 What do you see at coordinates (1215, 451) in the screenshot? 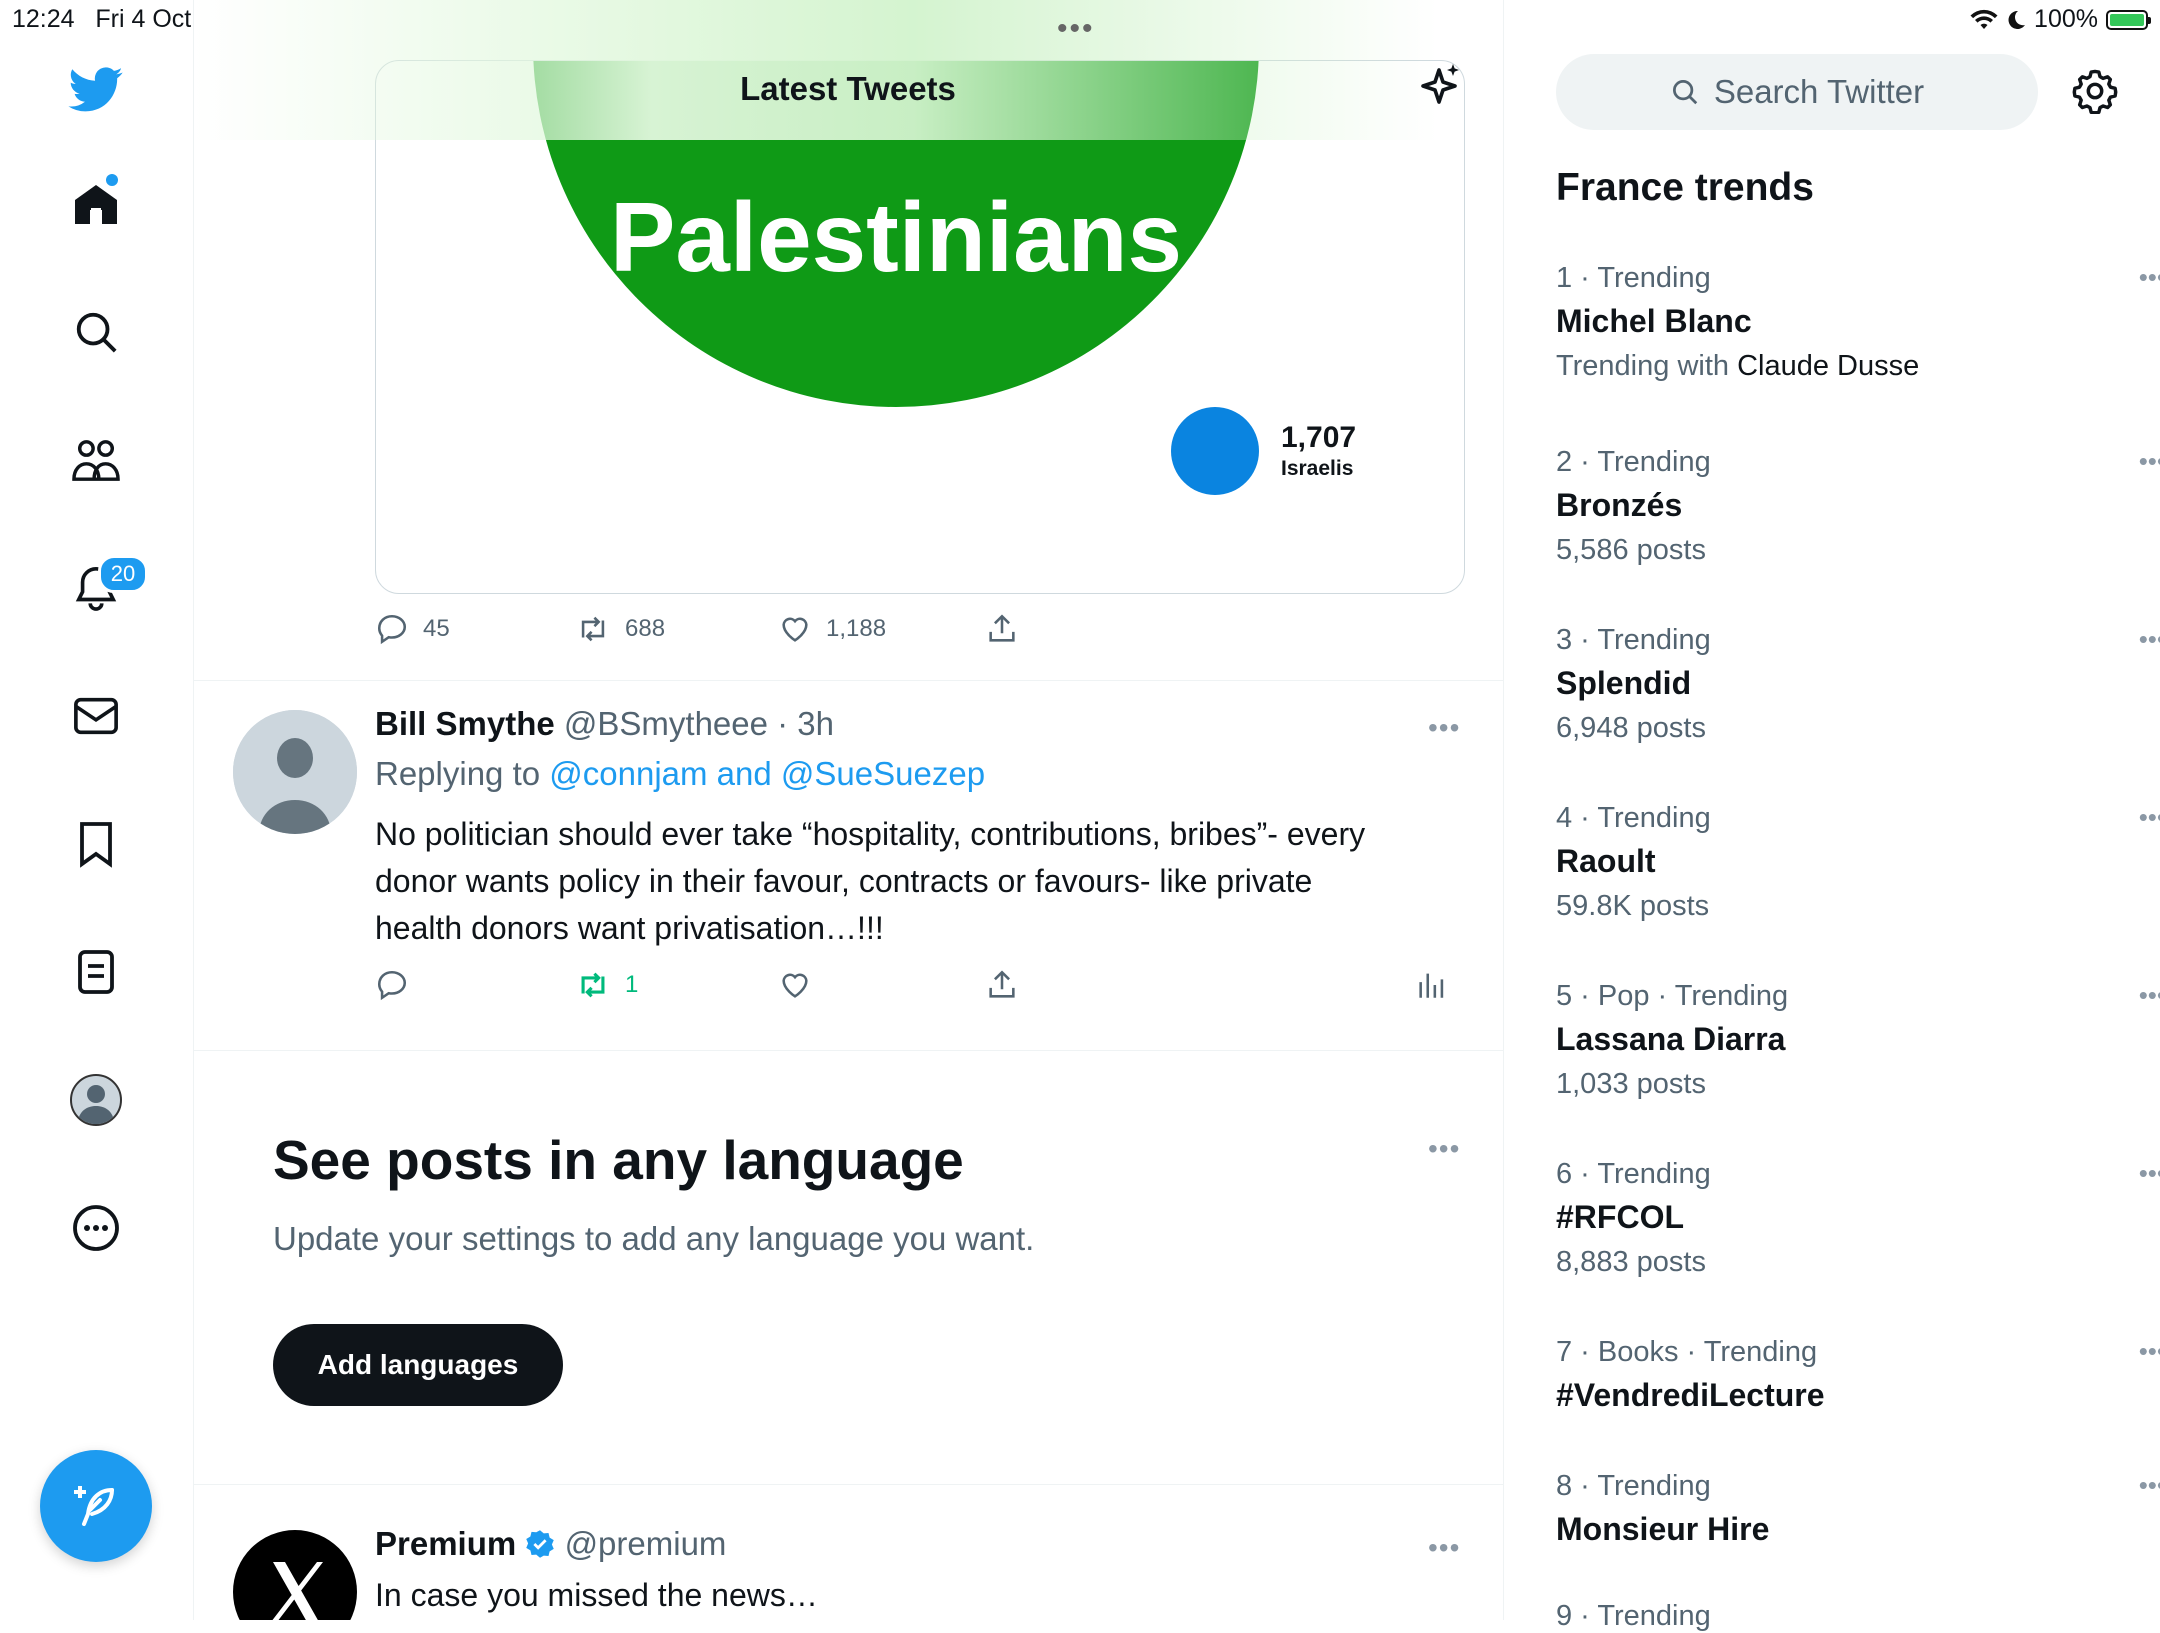
I see `israelis-bubble` at bounding box center [1215, 451].